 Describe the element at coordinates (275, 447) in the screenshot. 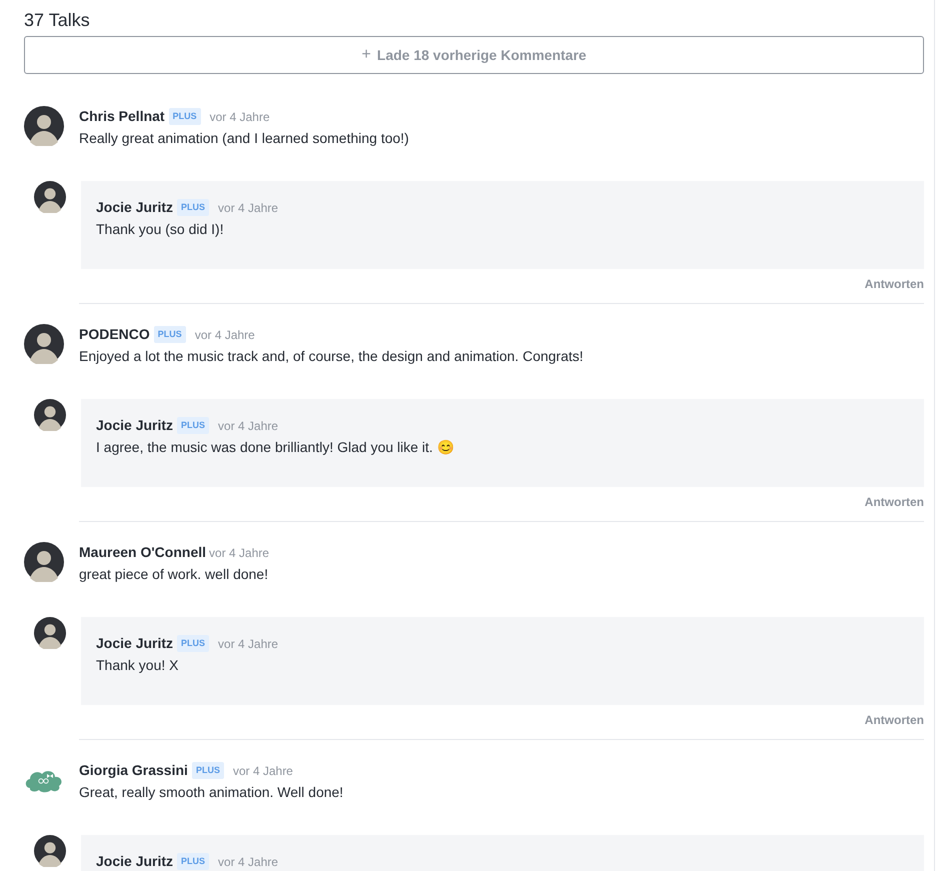

I see `comment-text: I agree, the music was done brilliantly! Glad you like it. 😊` at that location.